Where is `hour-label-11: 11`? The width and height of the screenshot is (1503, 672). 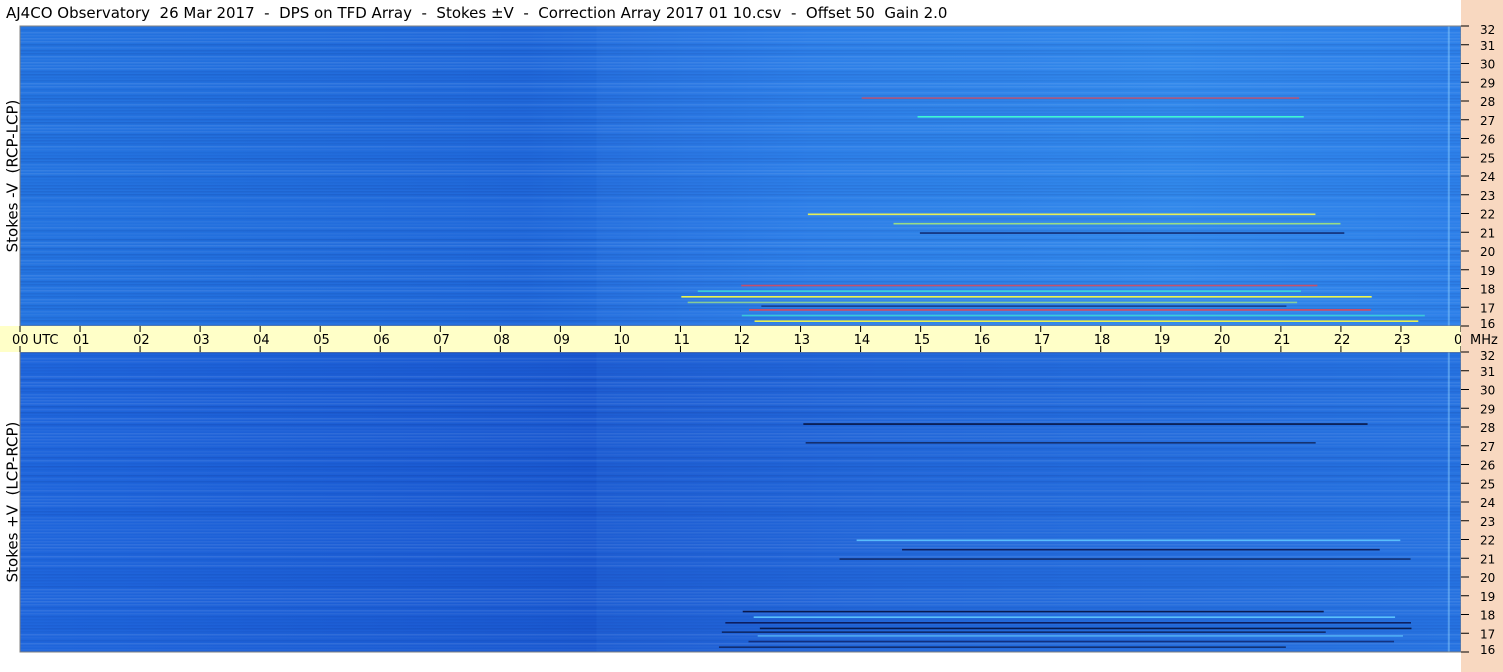
hour-label-11: 11 is located at coordinates (681, 340).